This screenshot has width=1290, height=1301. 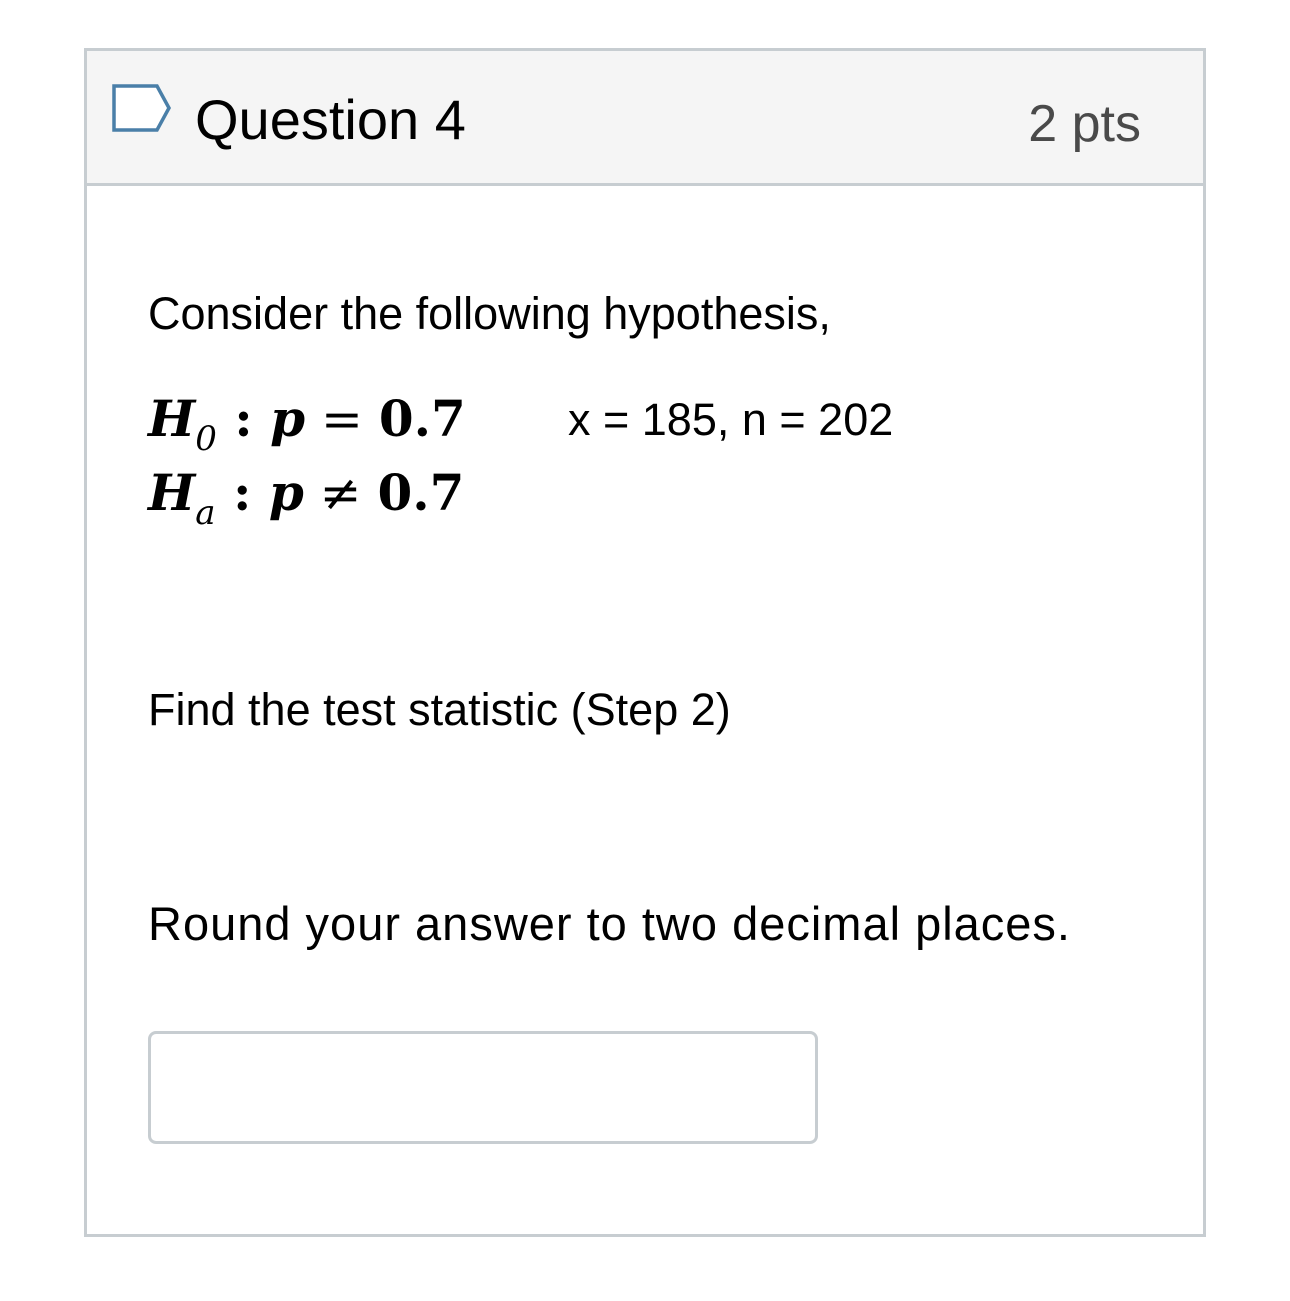 What do you see at coordinates (489, 313) in the screenshot?
I see `intro-text: Consider the following hypothesis,` at bounding box center [489, 313].